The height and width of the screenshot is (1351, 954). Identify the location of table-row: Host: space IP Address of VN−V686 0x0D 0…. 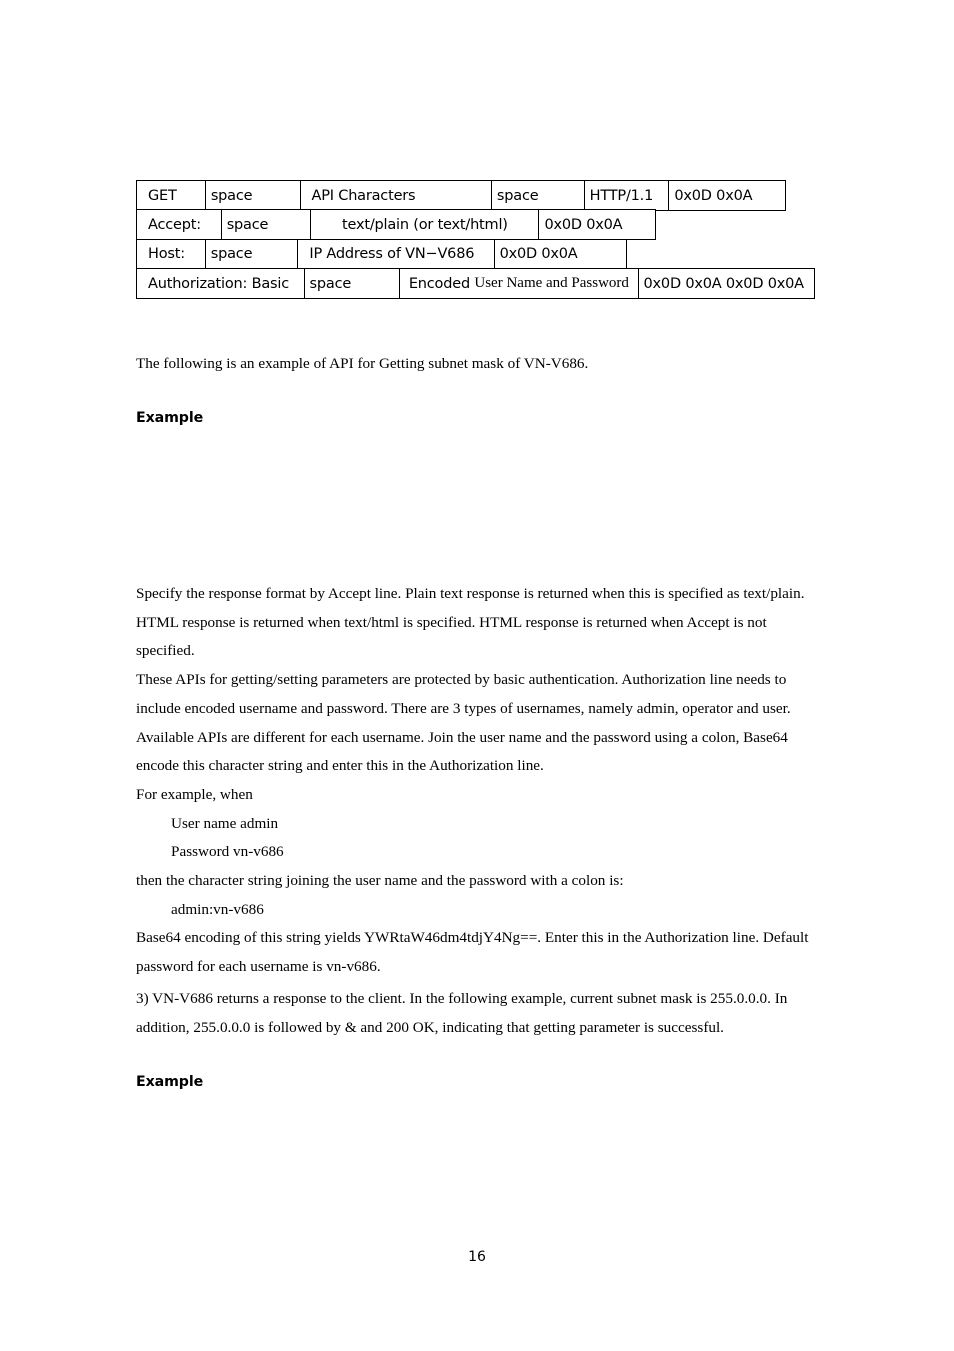
(381, 254).